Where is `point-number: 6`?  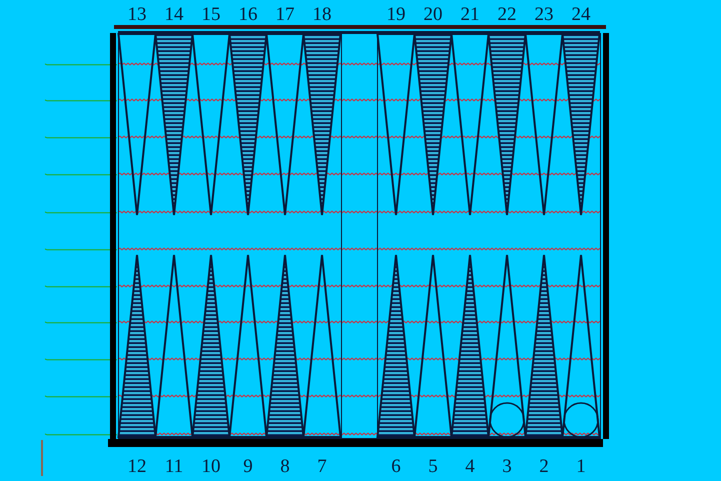
point-number: 6 is located at coordinates (396, 466).